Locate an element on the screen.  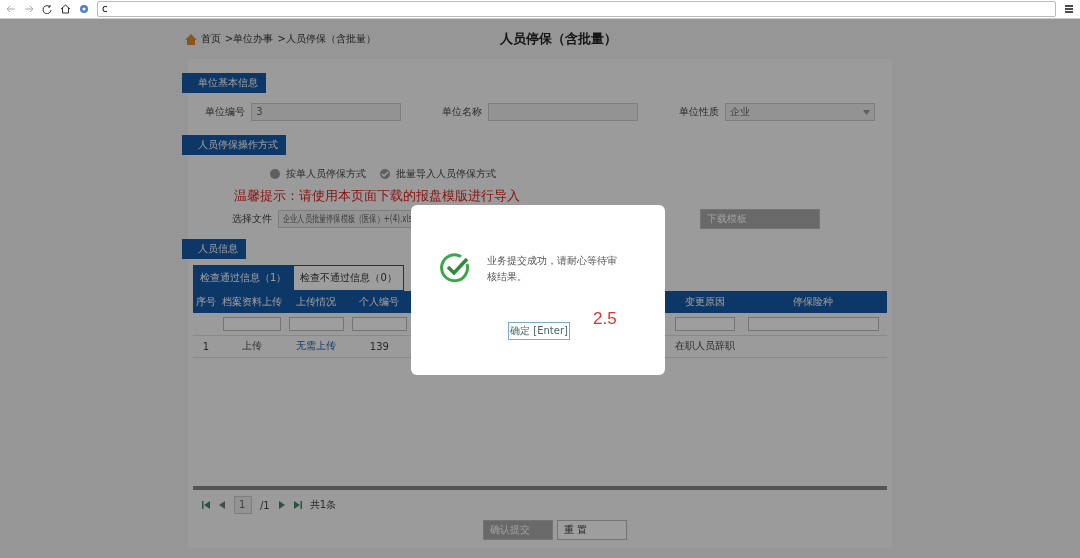
table-cell: 在职人员辞职 is located at coordinates (704, 345).